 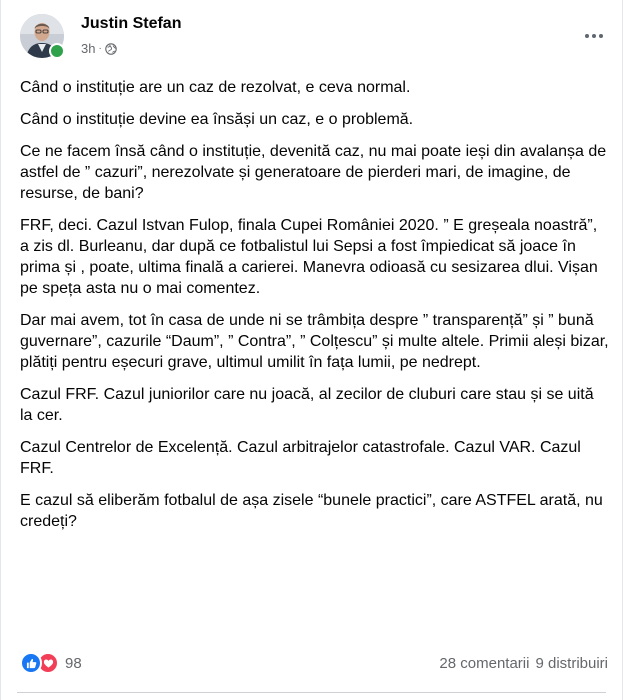 I want to click on reaction-count: 98, so click(x=73, y=663).